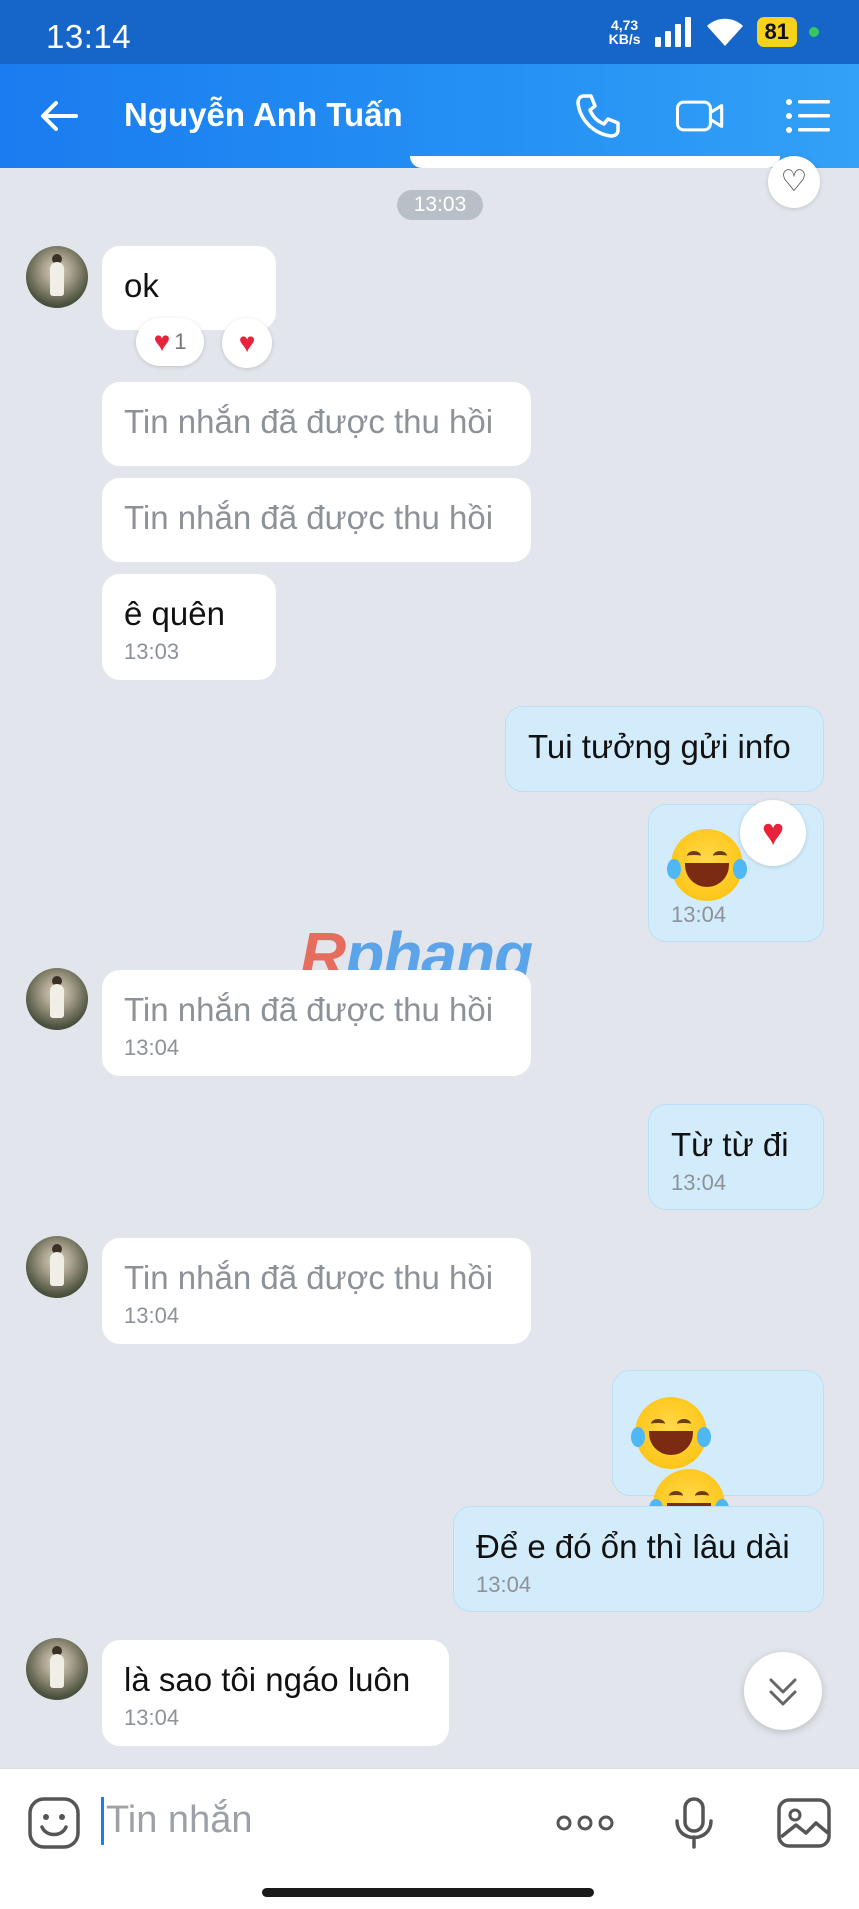  I want to click on scroll-to-bottom-button, so click(783, 1691).